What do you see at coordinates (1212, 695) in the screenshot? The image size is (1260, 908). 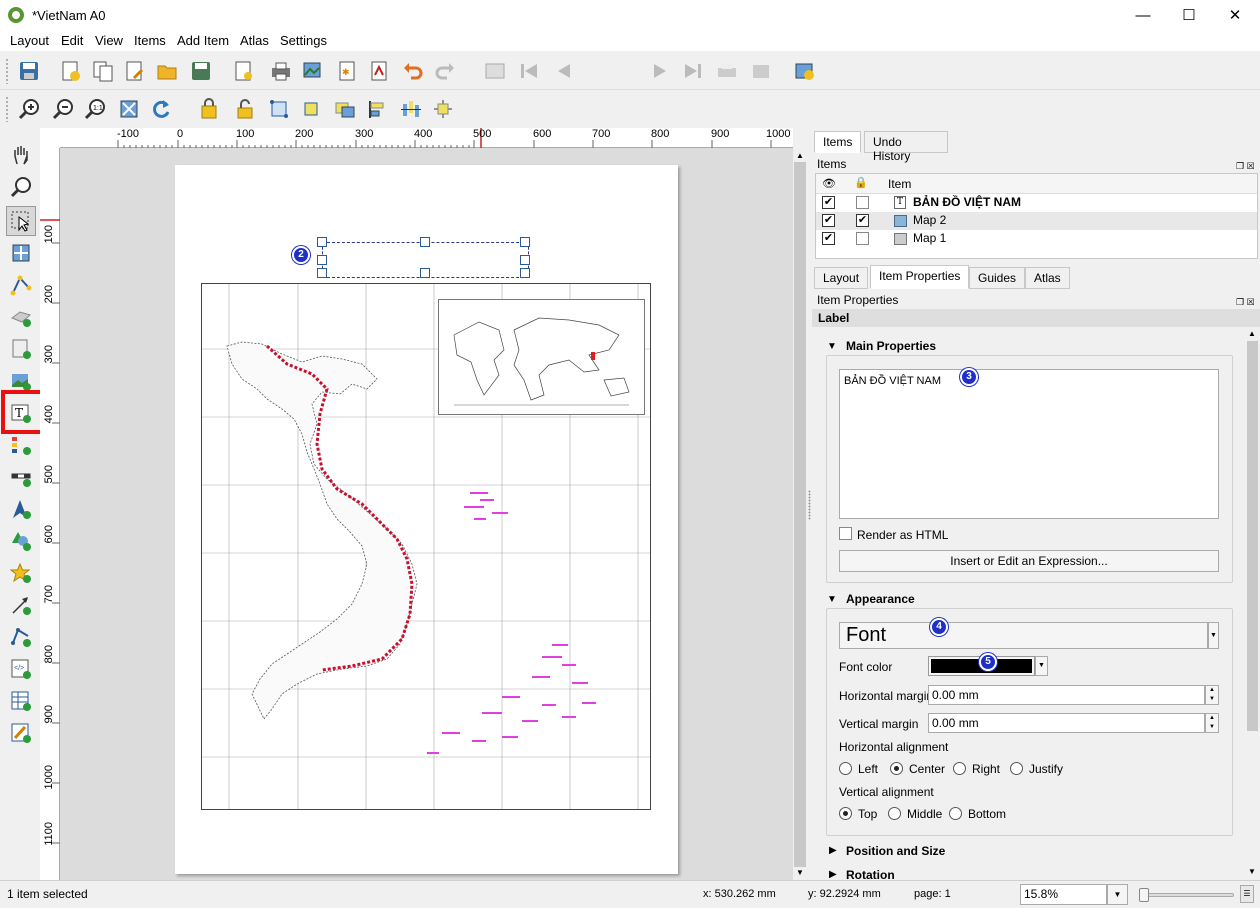 I see `horizontal-margin-spinner: ▲ ▼` at bounding box center [1212, 695].